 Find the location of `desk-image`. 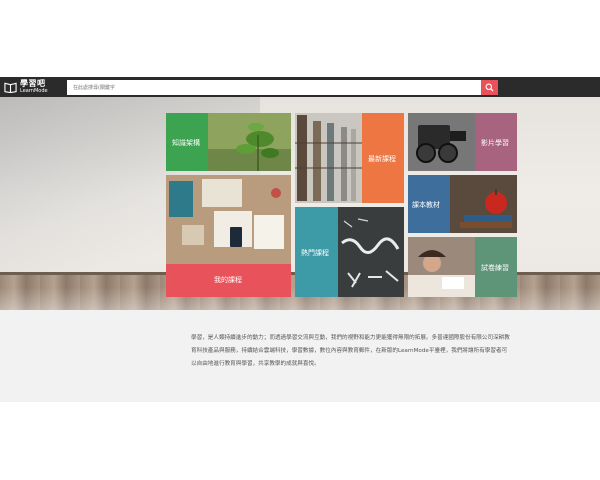

desk-image is located at coordinates (228, 219).